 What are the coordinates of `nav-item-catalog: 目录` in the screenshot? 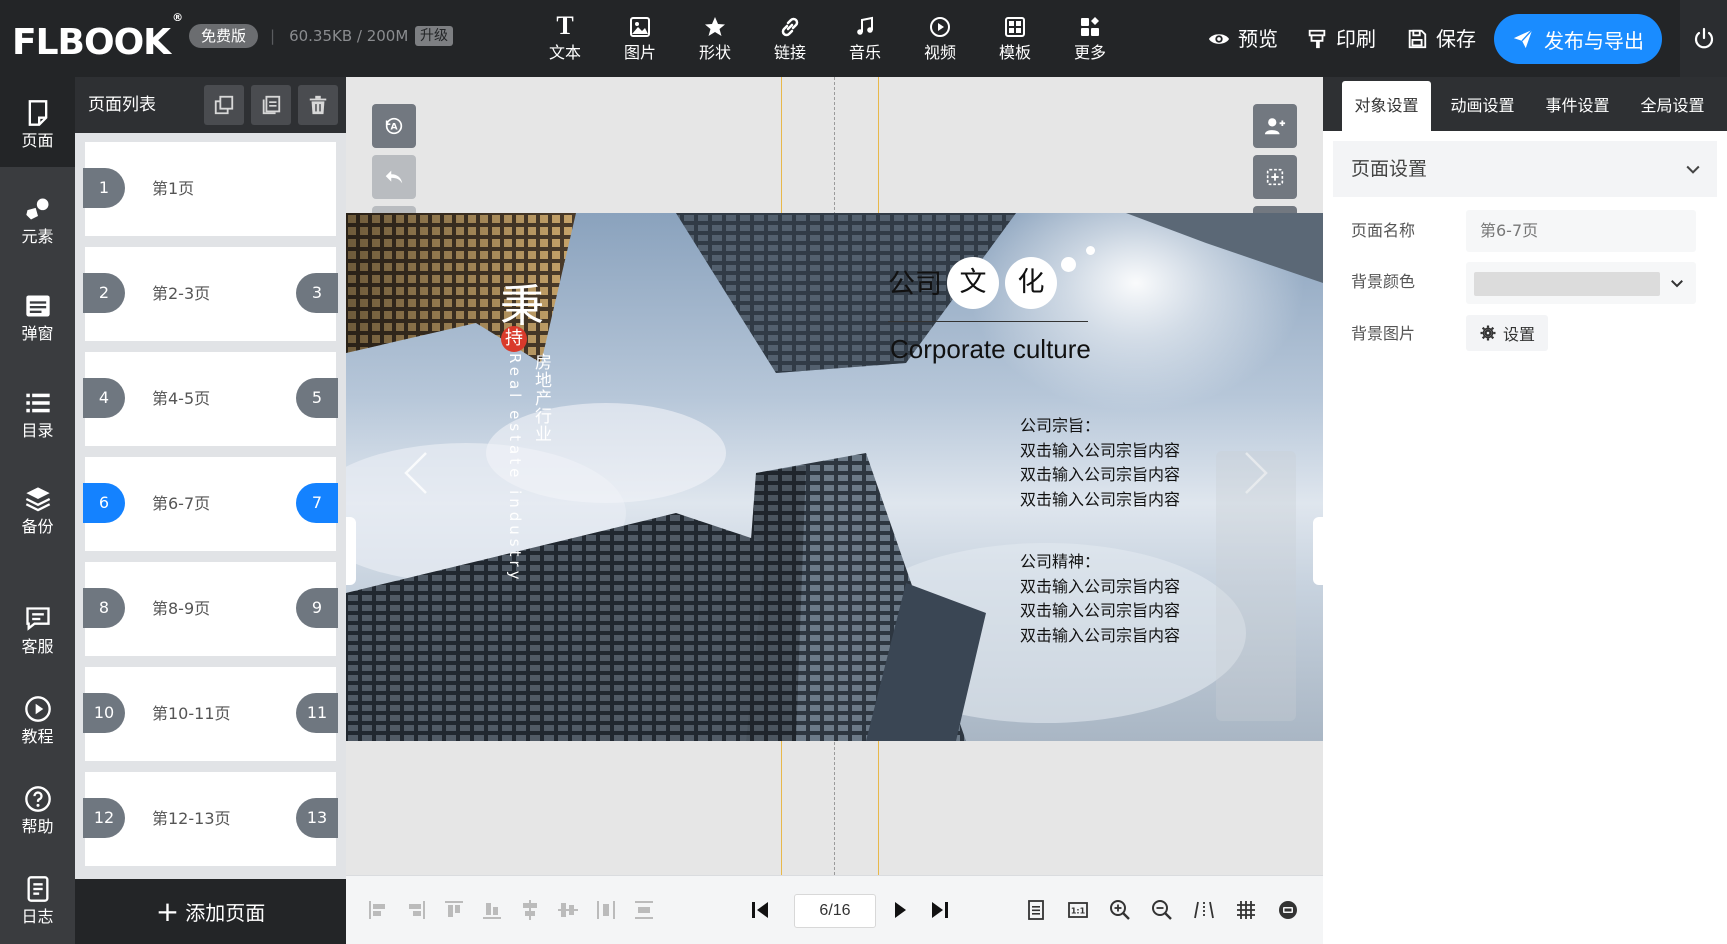 It's located at (37, 412).